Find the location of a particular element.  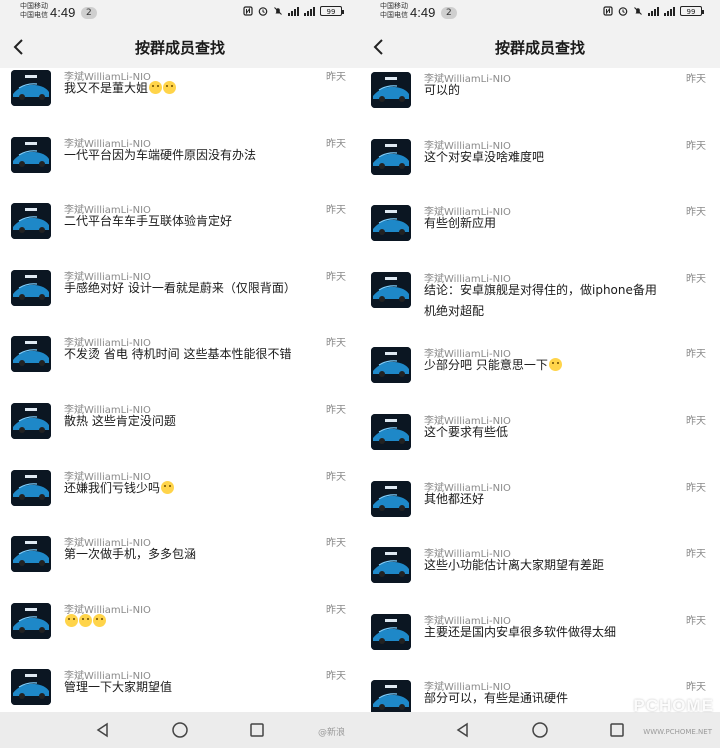

message-text: 手感绝对好 设计一看就是蔚来（仅限背面） is located at coordinates (204, 288).